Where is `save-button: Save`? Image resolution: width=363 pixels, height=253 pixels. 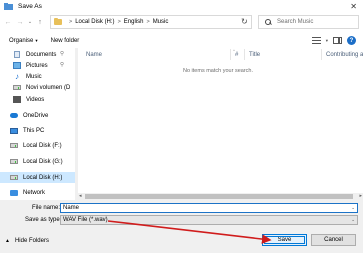 save-button: Save is located at coordinates (284, 240).